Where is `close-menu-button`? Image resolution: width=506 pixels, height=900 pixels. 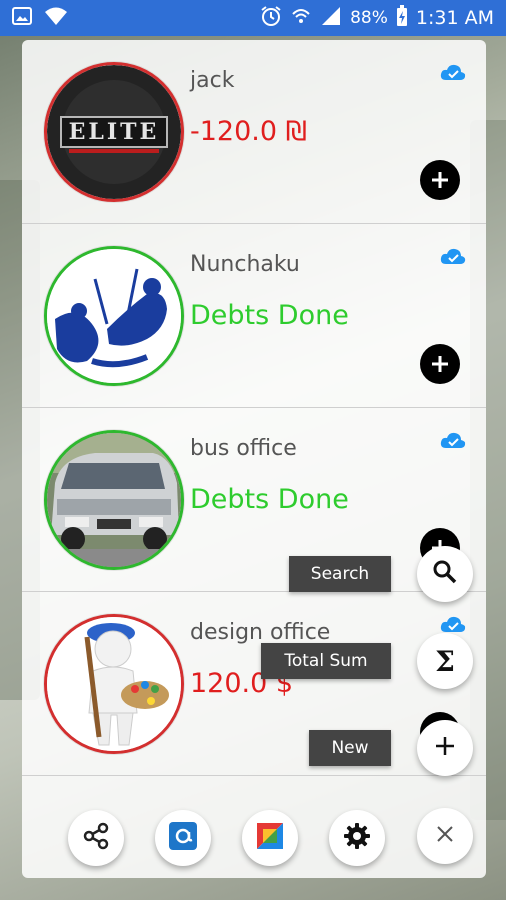 close-menu-button is located at coordinates (445, 836).